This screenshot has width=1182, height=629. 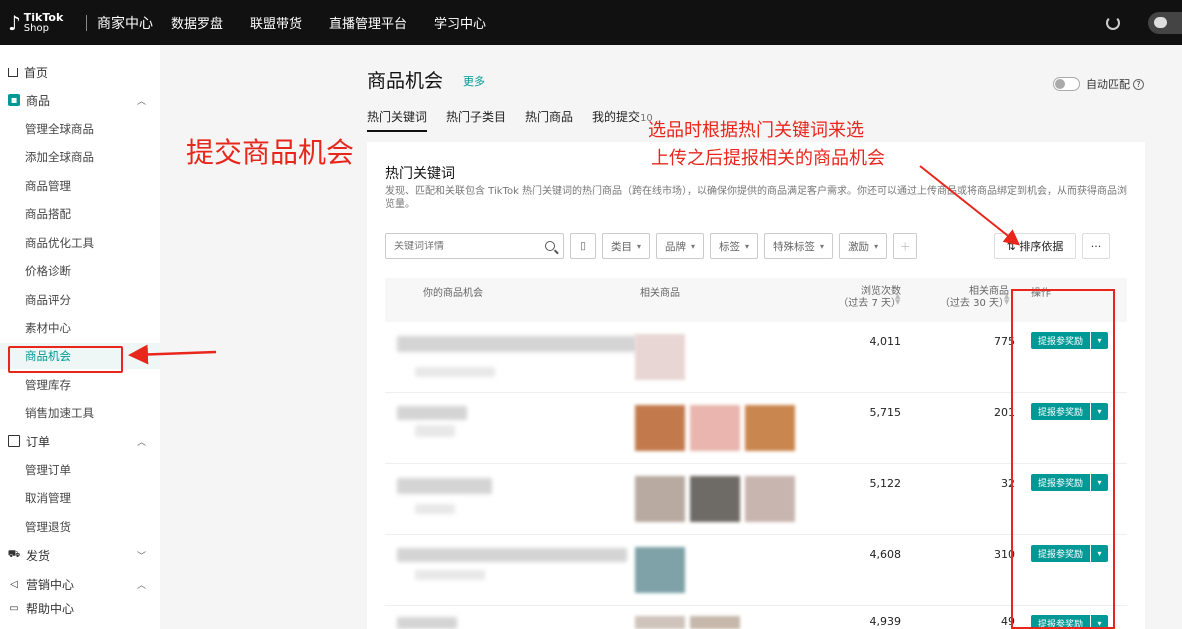 I want to click on sidebar-item-marketing: ◁ 营销中心 ︿, so click(x=80, y=584).